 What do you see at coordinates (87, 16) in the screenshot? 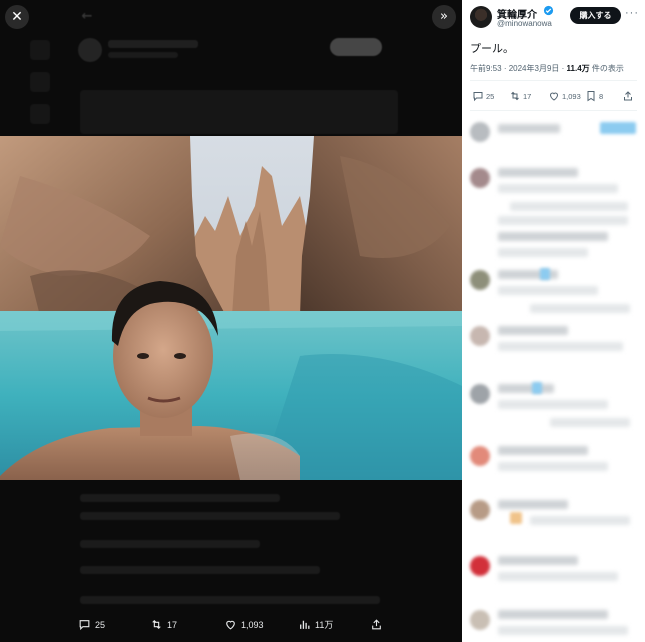
I see `dimmed-post-header: ←` at bounding box center [87, 16].